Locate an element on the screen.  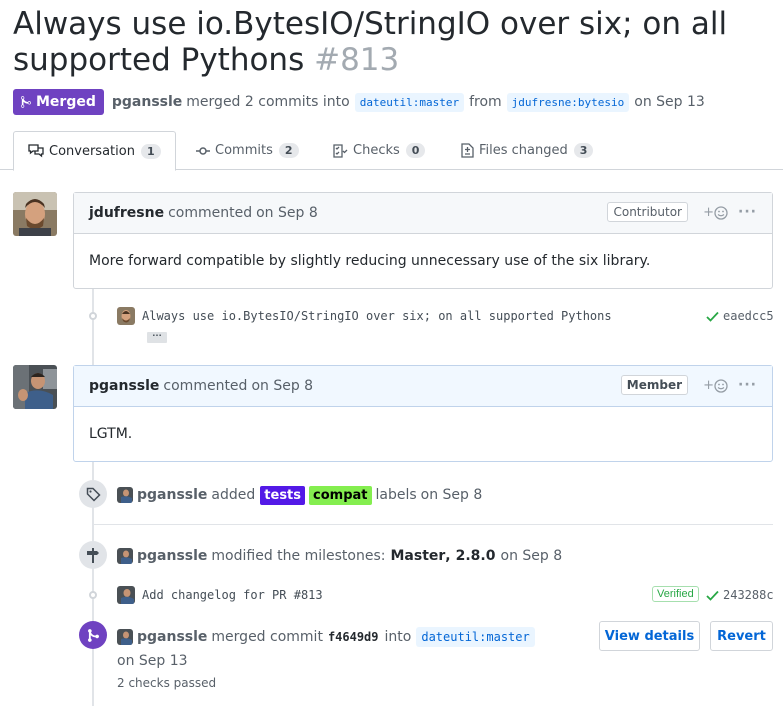
comment-discussion-icon is located at coordinates (36, 151).